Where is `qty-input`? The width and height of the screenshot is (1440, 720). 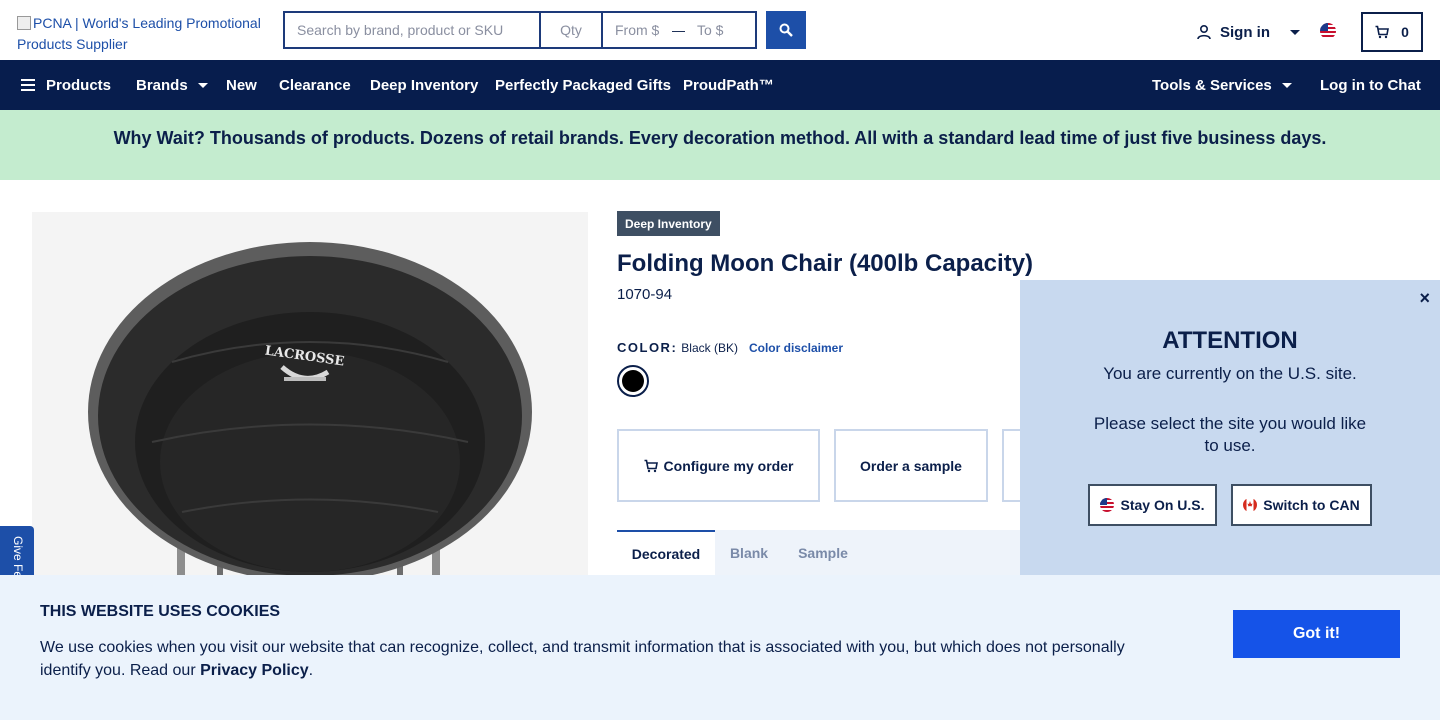
qty-input is located at coordinates (572, 30).